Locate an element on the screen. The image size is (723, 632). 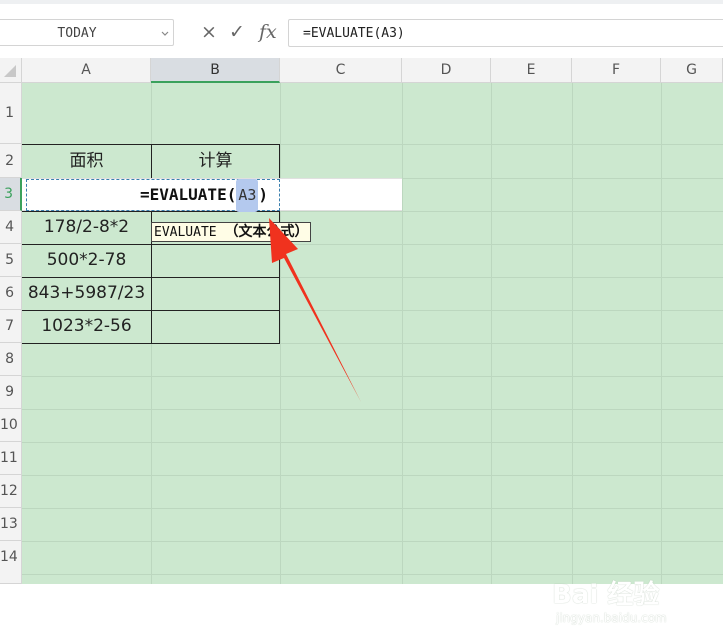
formula-bar: TODAY × ✓ fx =EVALUATE(A3) is located at coordinates (361, 29).